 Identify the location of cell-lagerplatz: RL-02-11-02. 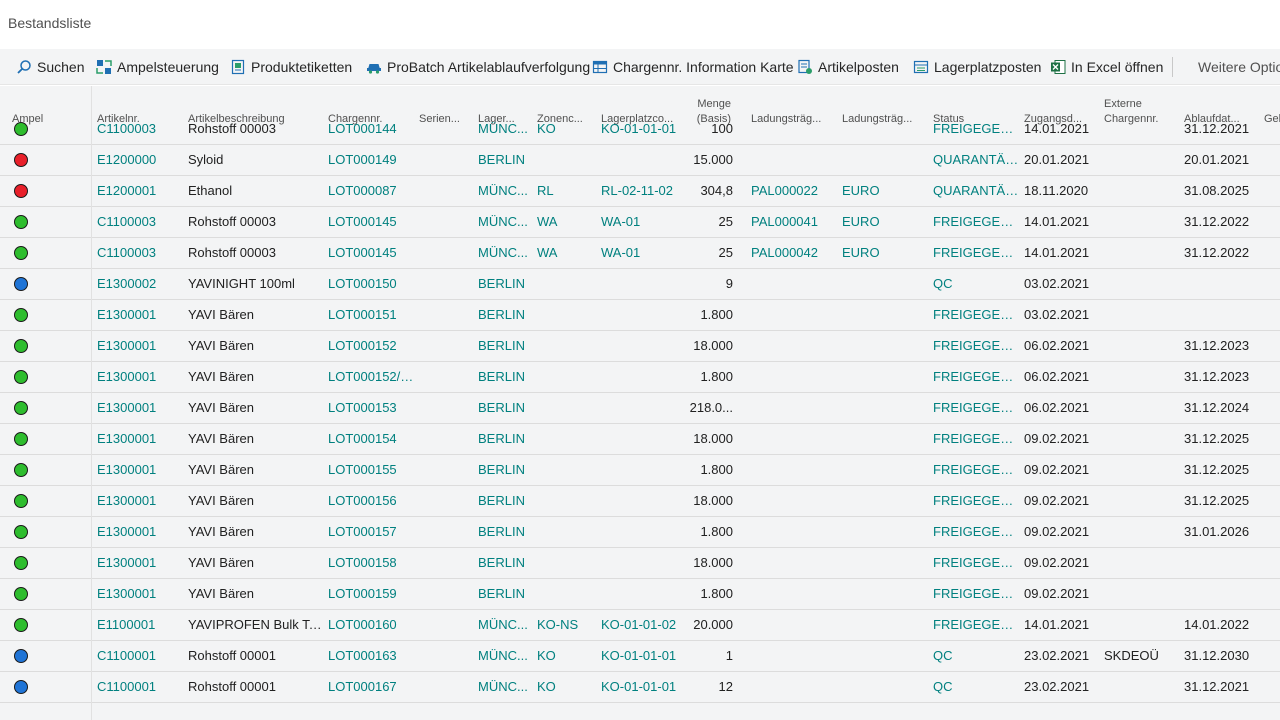
(639, 191).